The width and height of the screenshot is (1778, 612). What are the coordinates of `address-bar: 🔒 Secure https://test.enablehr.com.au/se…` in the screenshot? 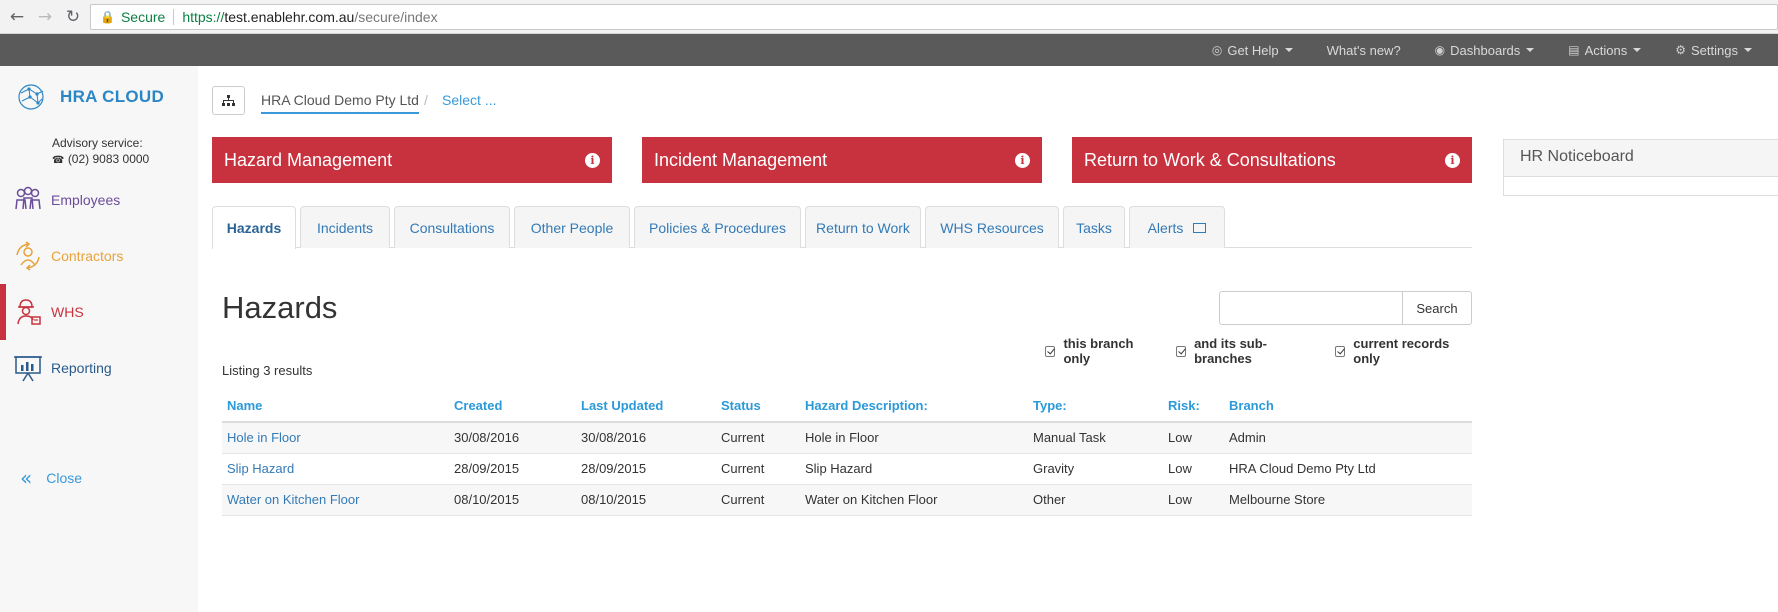 It's located at (934, 17).